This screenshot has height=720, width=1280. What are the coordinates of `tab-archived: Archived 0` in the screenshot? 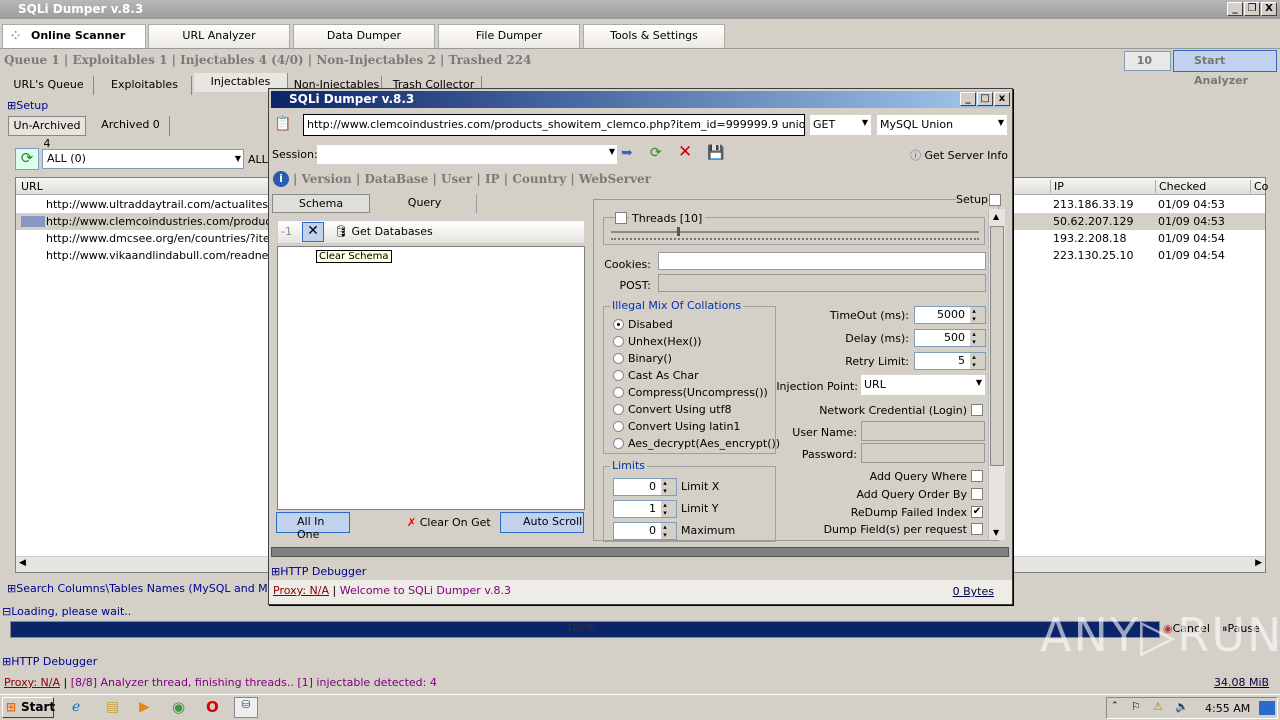 It's located at (131, 126).